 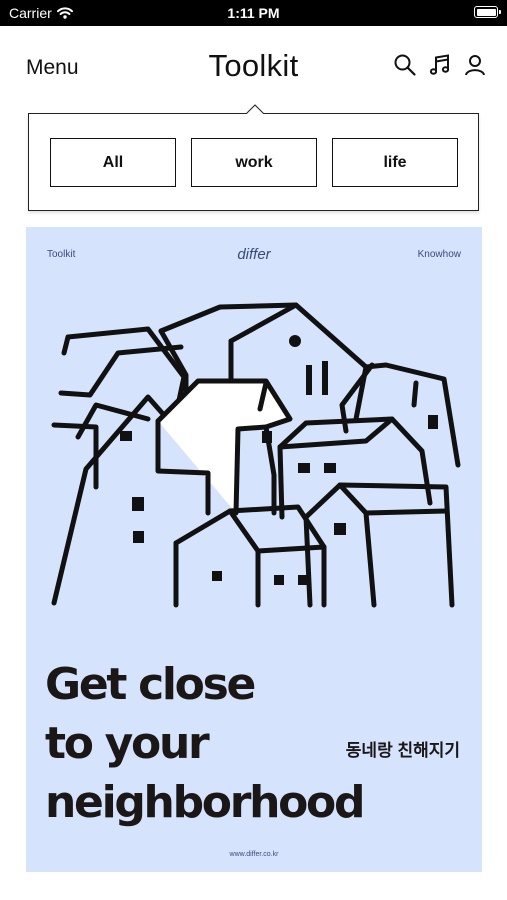 I want to click on search-icon, so click(x=405, y=65).